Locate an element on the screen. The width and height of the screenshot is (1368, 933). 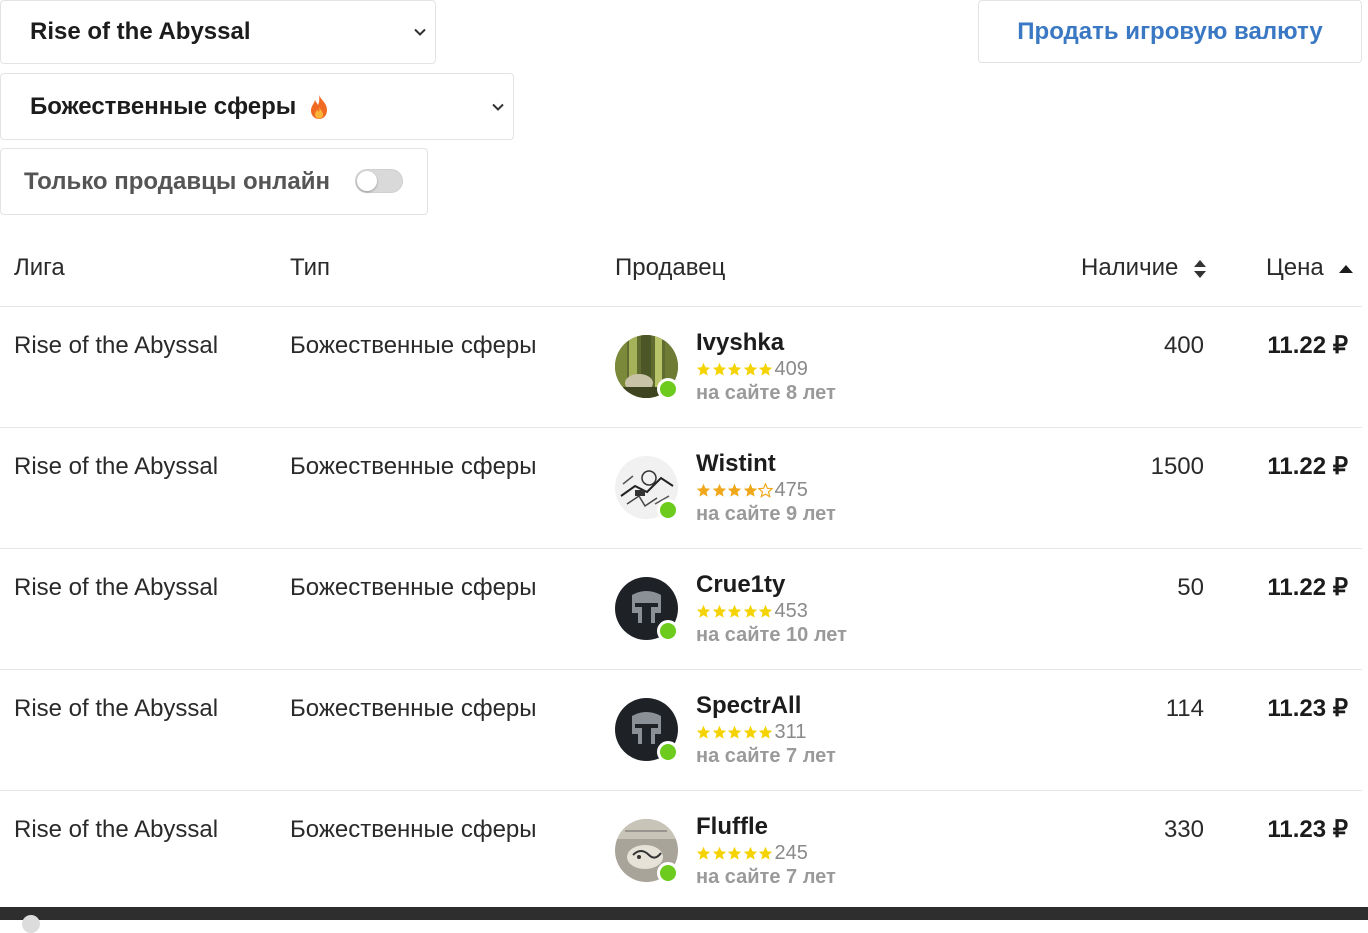
seller-name: Wistint is located at coordinates (736, 464).